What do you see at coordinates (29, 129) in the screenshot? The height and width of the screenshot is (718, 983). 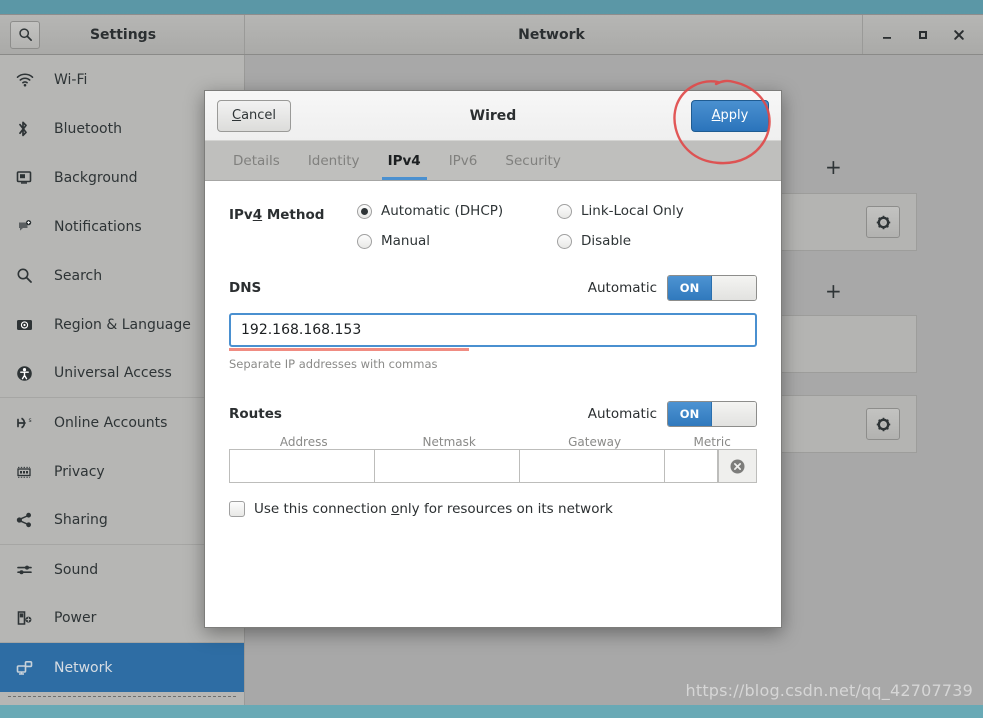 I see `bluetooth-icon` at bounding box center [29, 129].